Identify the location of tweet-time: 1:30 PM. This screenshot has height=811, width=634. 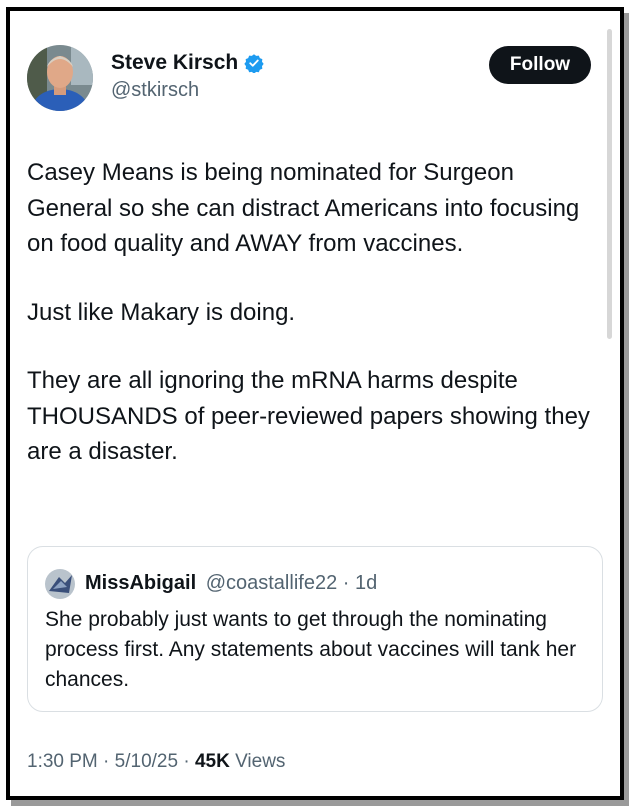
(62, 761).